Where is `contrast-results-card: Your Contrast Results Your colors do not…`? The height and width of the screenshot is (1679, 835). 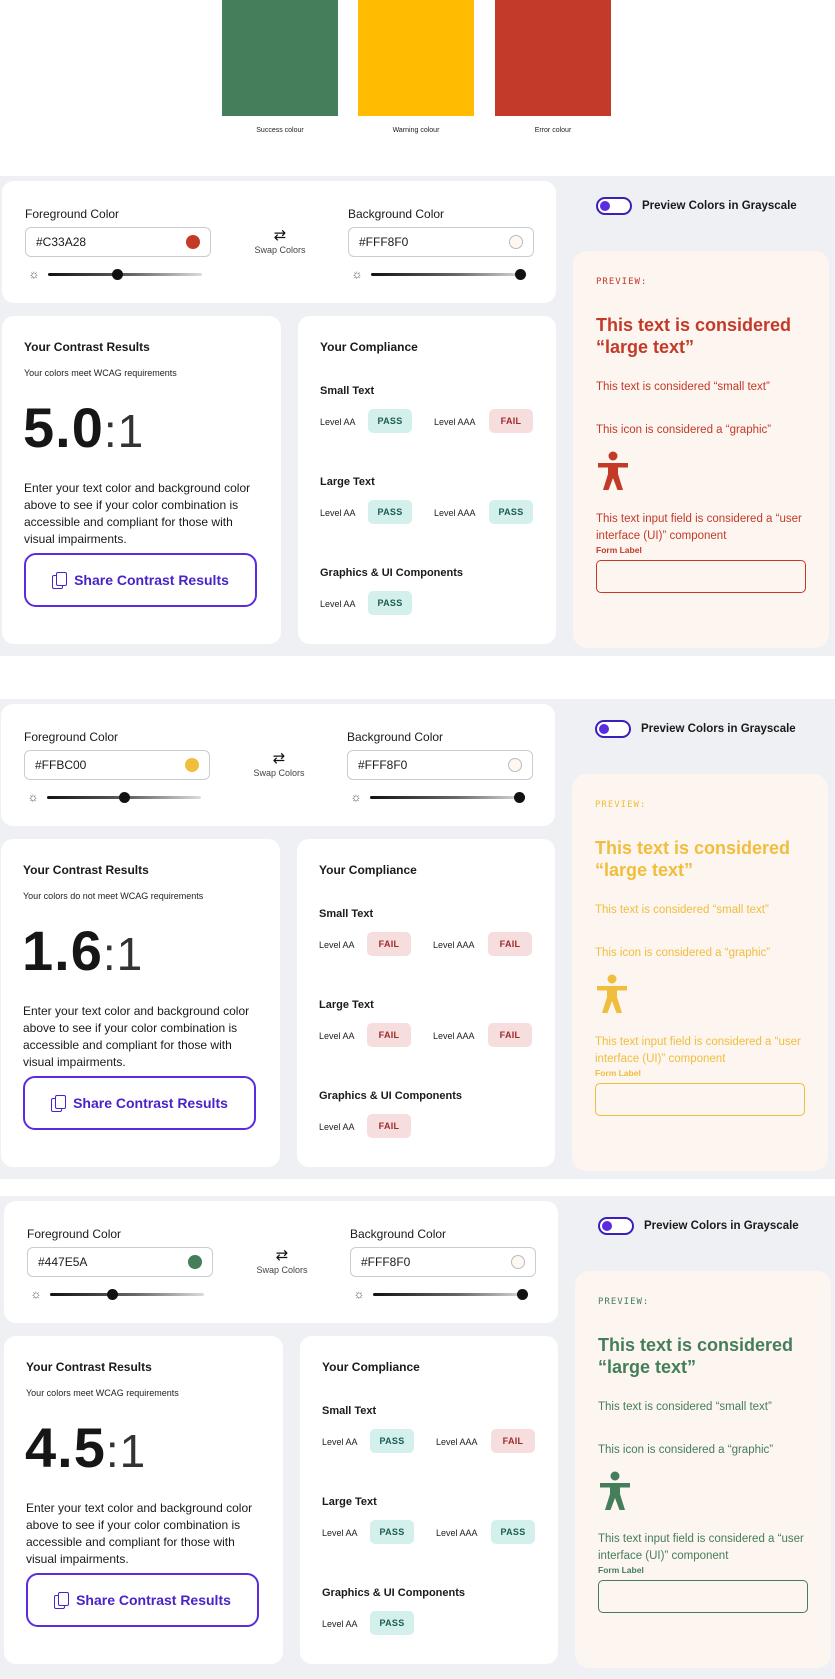
contrast-results-card: Your Contrast Results Your colors do not… is located at coordinates (140, 1003).